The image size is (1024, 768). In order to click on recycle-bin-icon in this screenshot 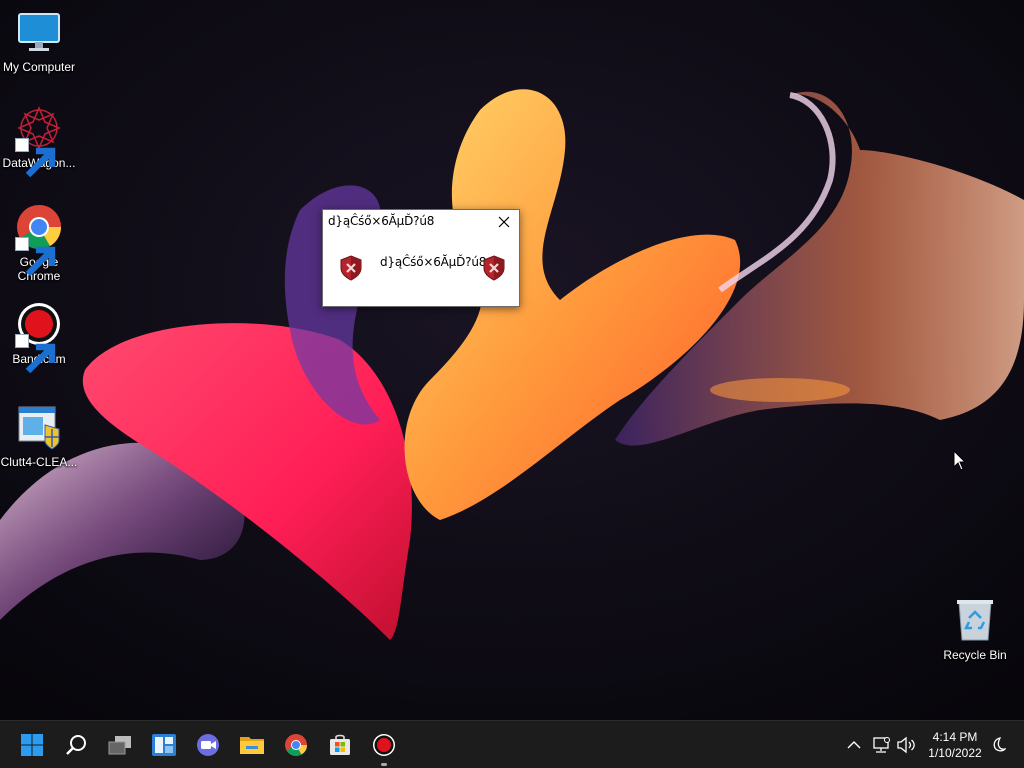, I will do `click(975, 620)`.